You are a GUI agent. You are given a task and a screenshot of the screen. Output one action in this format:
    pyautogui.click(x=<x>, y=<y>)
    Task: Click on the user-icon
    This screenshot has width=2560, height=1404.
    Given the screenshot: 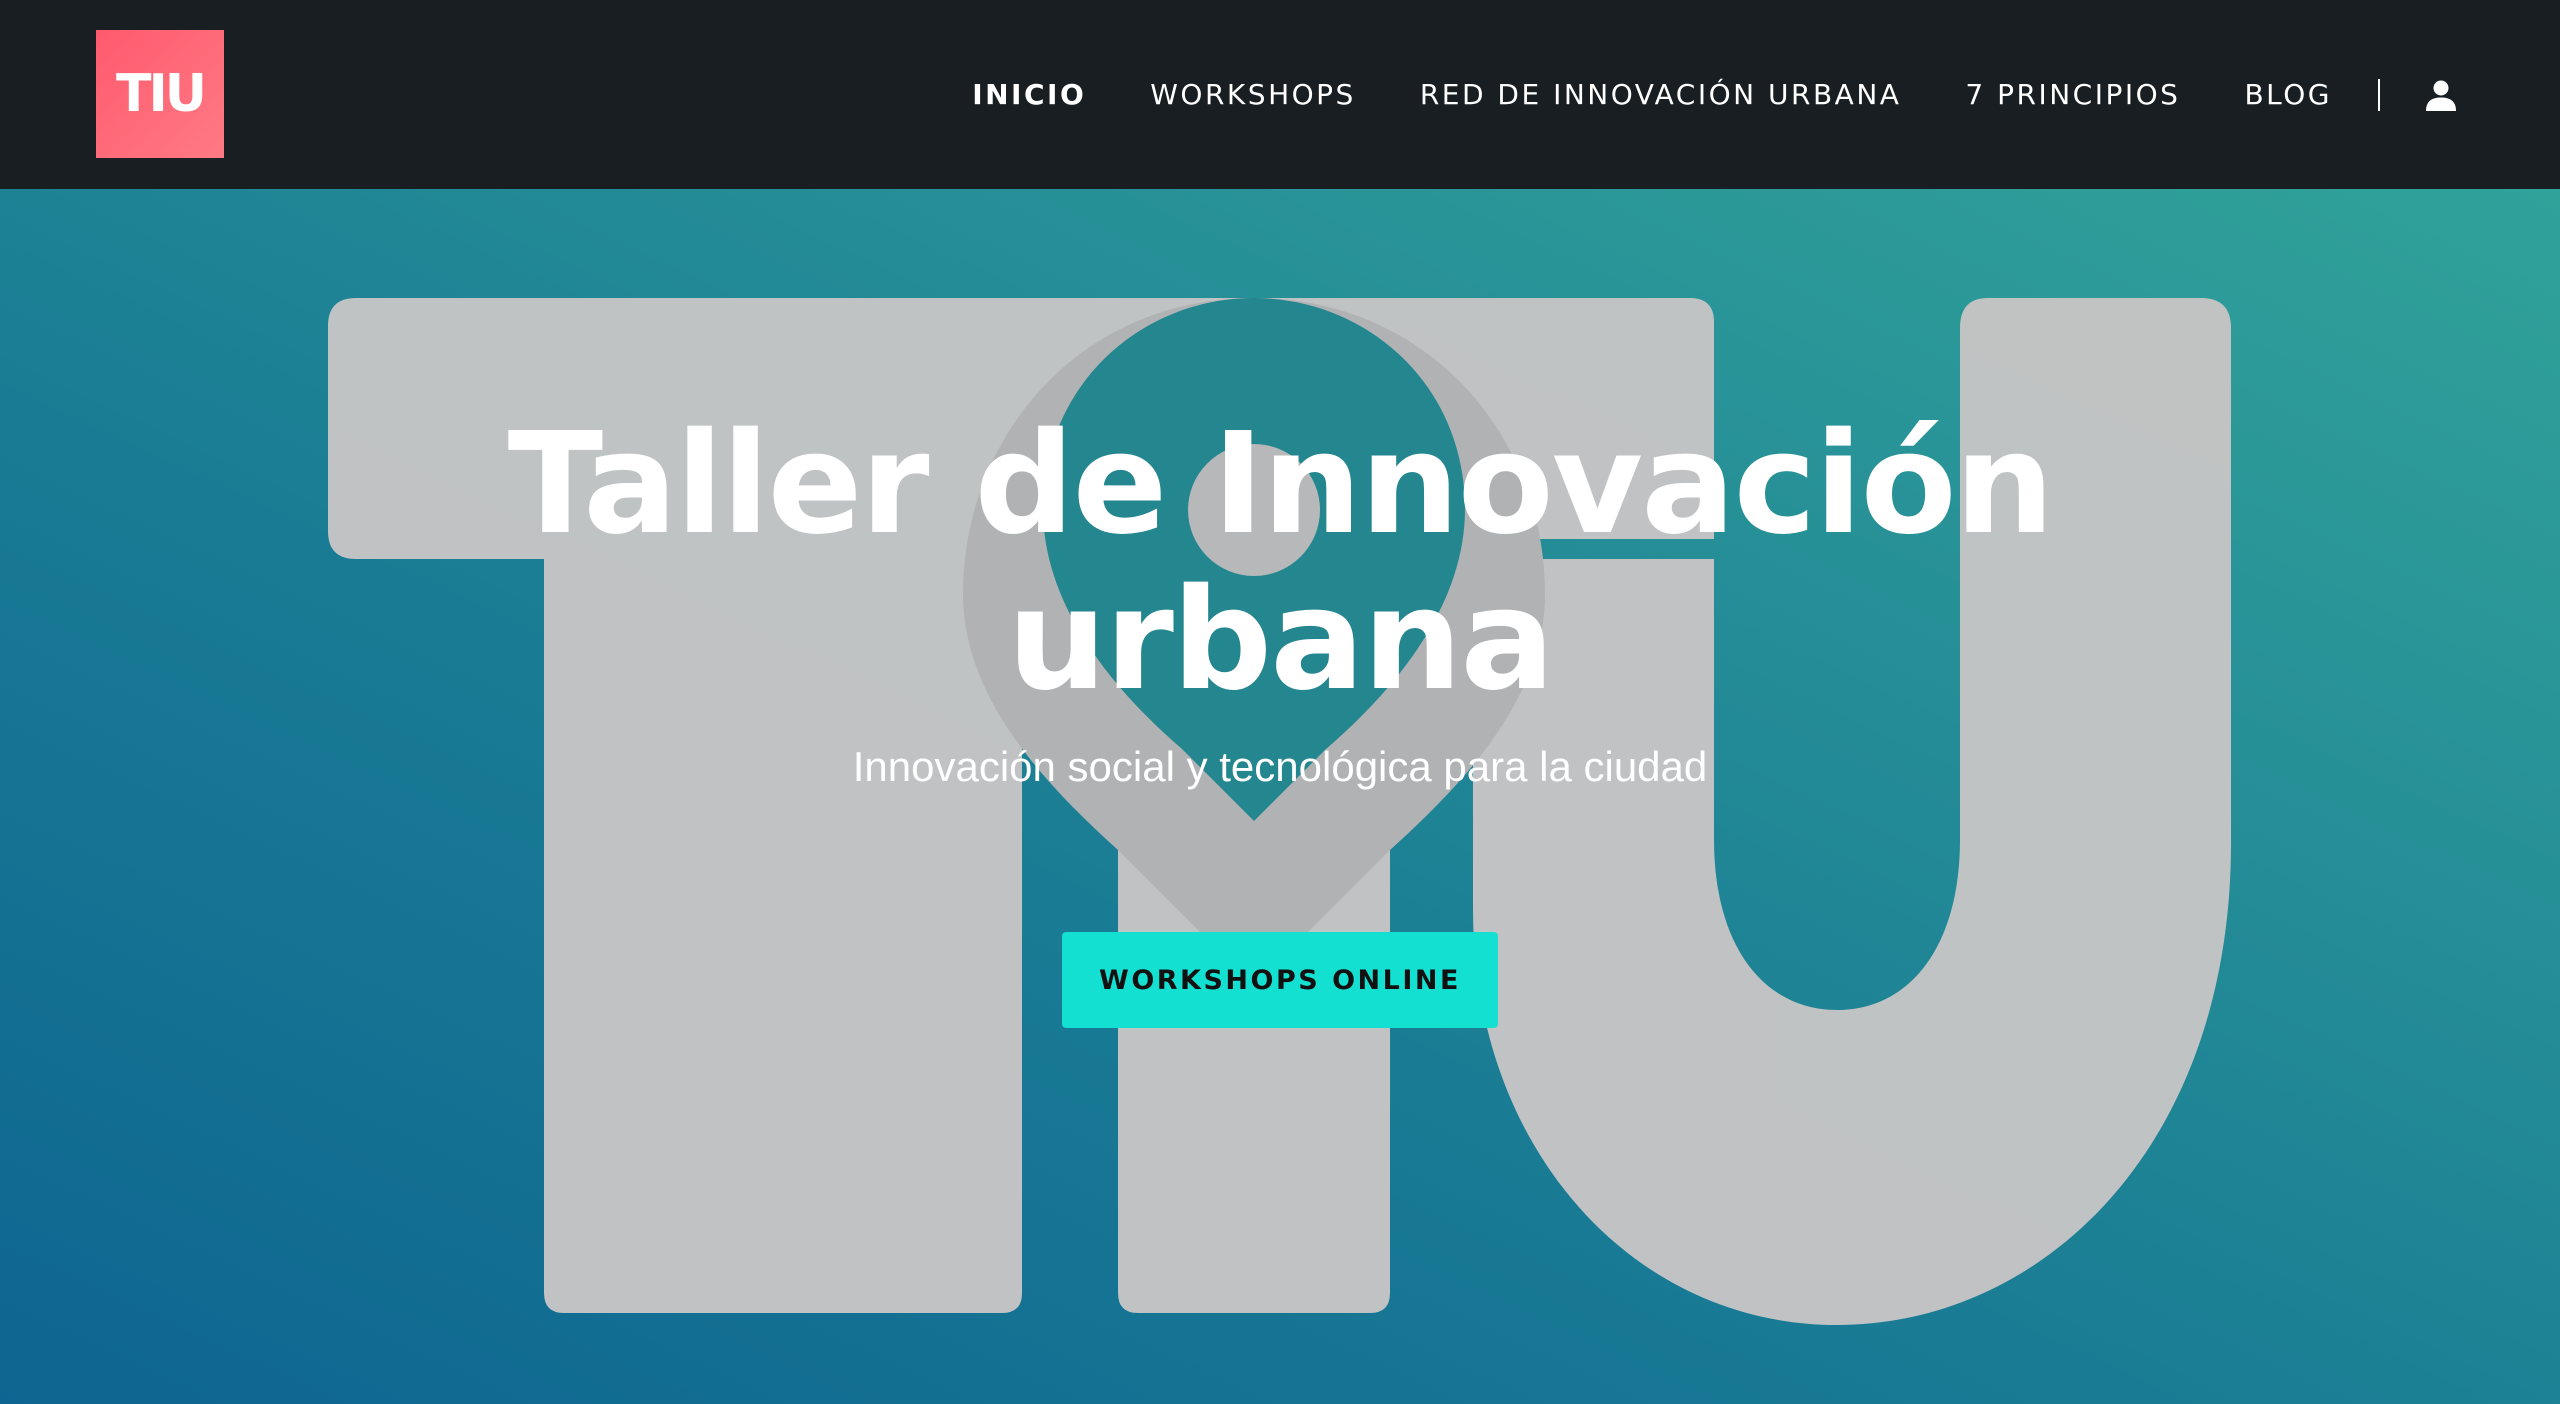 What is the action you would take?
    pyautogui.click(x=2441, y=95)
    